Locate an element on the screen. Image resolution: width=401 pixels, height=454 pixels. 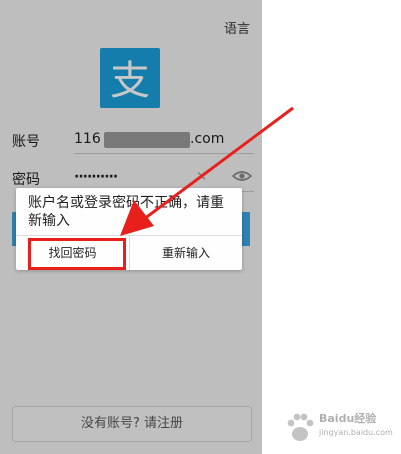
watermark-text: Baidu经验 is located at coordinates (348, 418).